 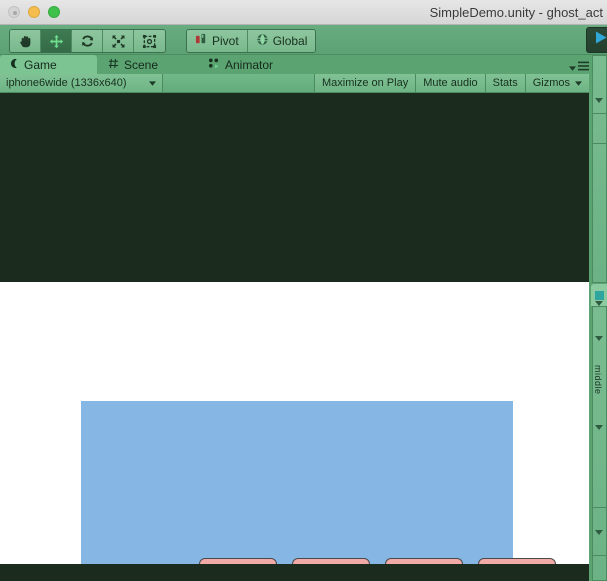 I want to click on mute-audio-button: Mute audio, so click(x=450, y=83).